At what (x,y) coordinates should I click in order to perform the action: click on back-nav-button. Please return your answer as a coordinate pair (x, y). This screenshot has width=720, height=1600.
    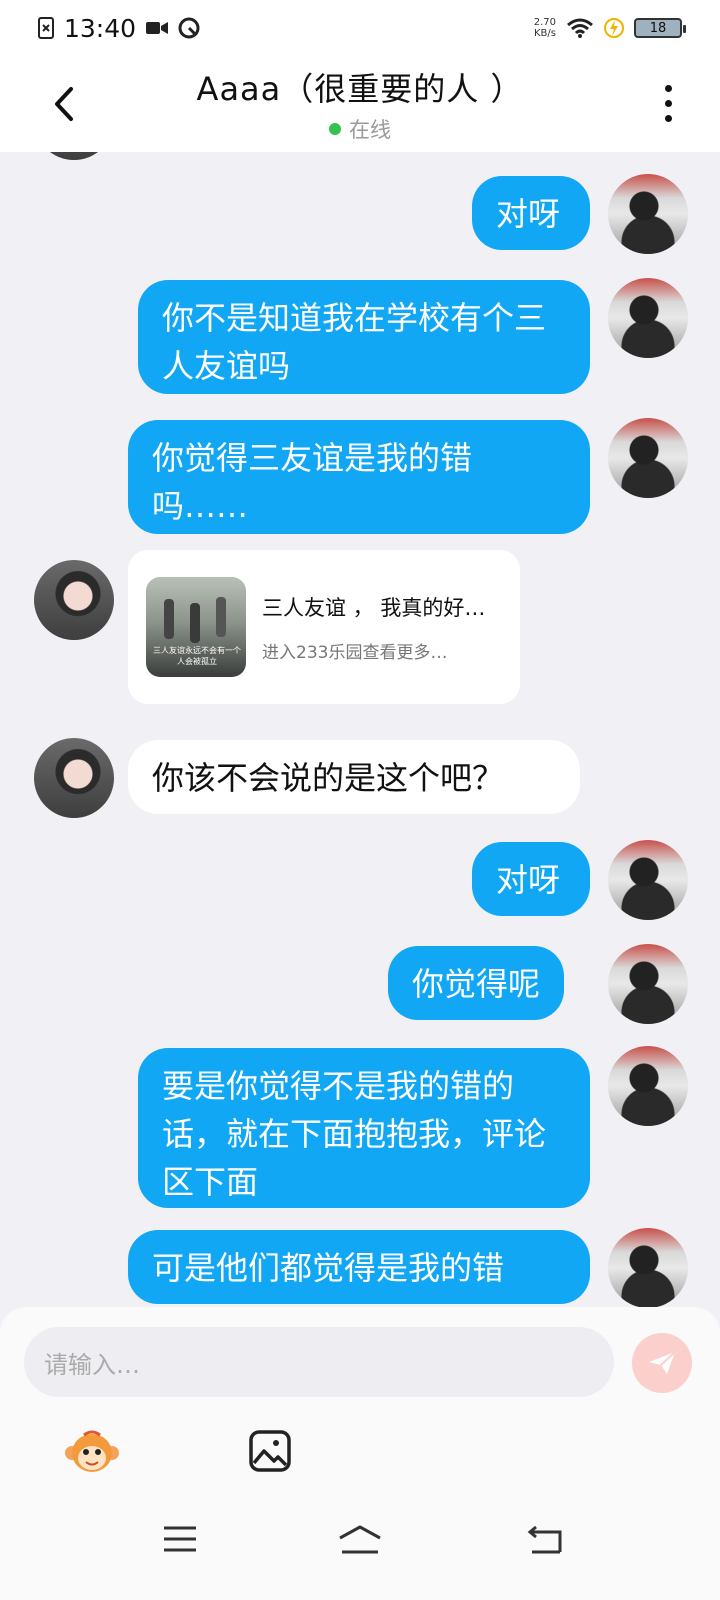
    Looking at the image, I should click on (544, 1542).